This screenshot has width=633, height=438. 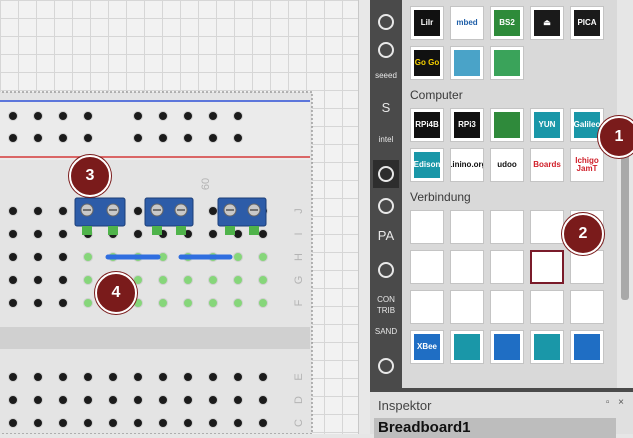 What do you see at coordinates (386, 270) in the screenshot?
I see `horse-icon` at bounding box center [386, 270].